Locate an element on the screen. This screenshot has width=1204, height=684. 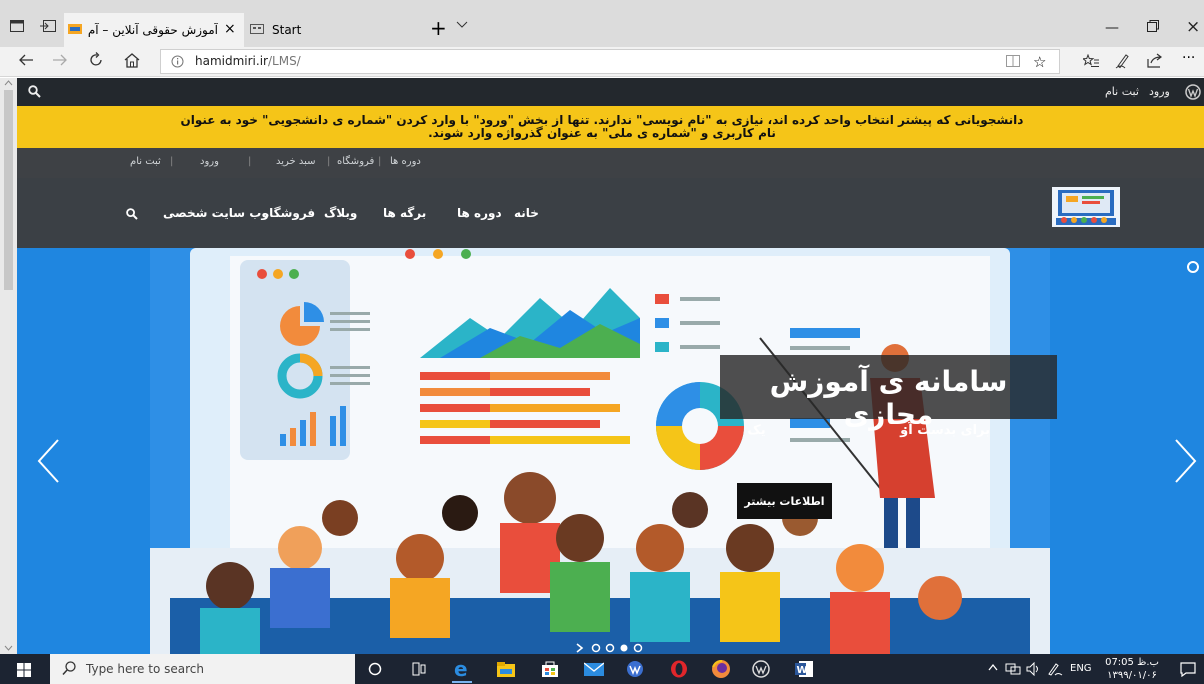
tab-title: آموزش حقوقی آنلاین – آم is located at coordinates (153, 30).